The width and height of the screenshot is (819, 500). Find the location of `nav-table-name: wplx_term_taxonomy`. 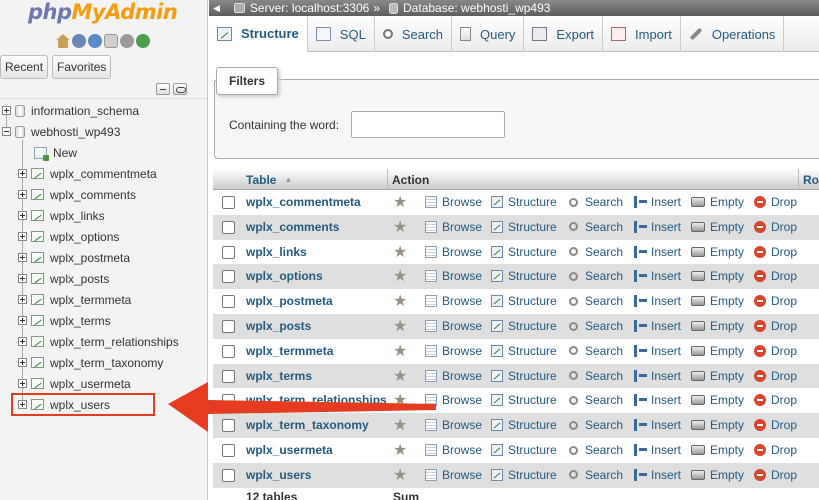

nav-table-name: wplx_term_taxonomy is located at coordinates (106, 363).